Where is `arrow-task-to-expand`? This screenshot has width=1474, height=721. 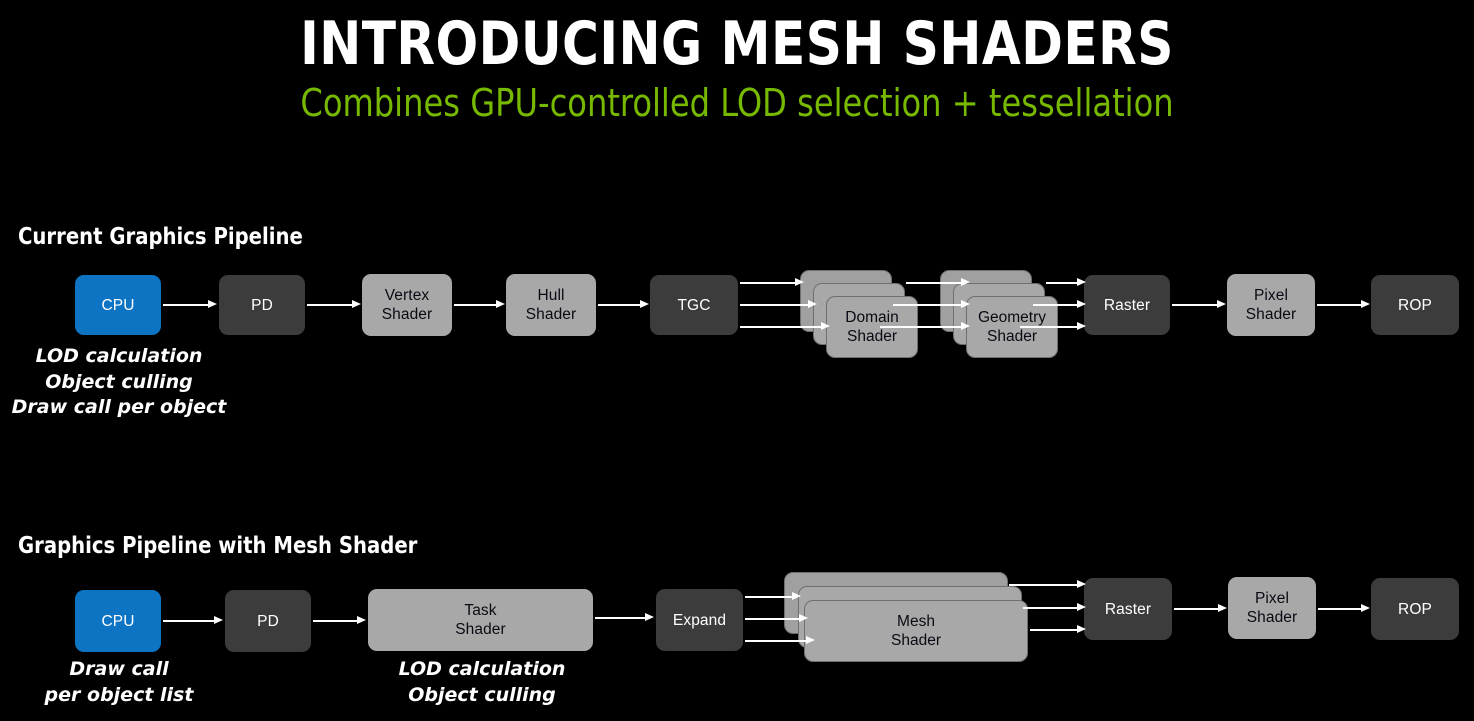
arrow-task-to-expand is located at coordinates (624, 617).